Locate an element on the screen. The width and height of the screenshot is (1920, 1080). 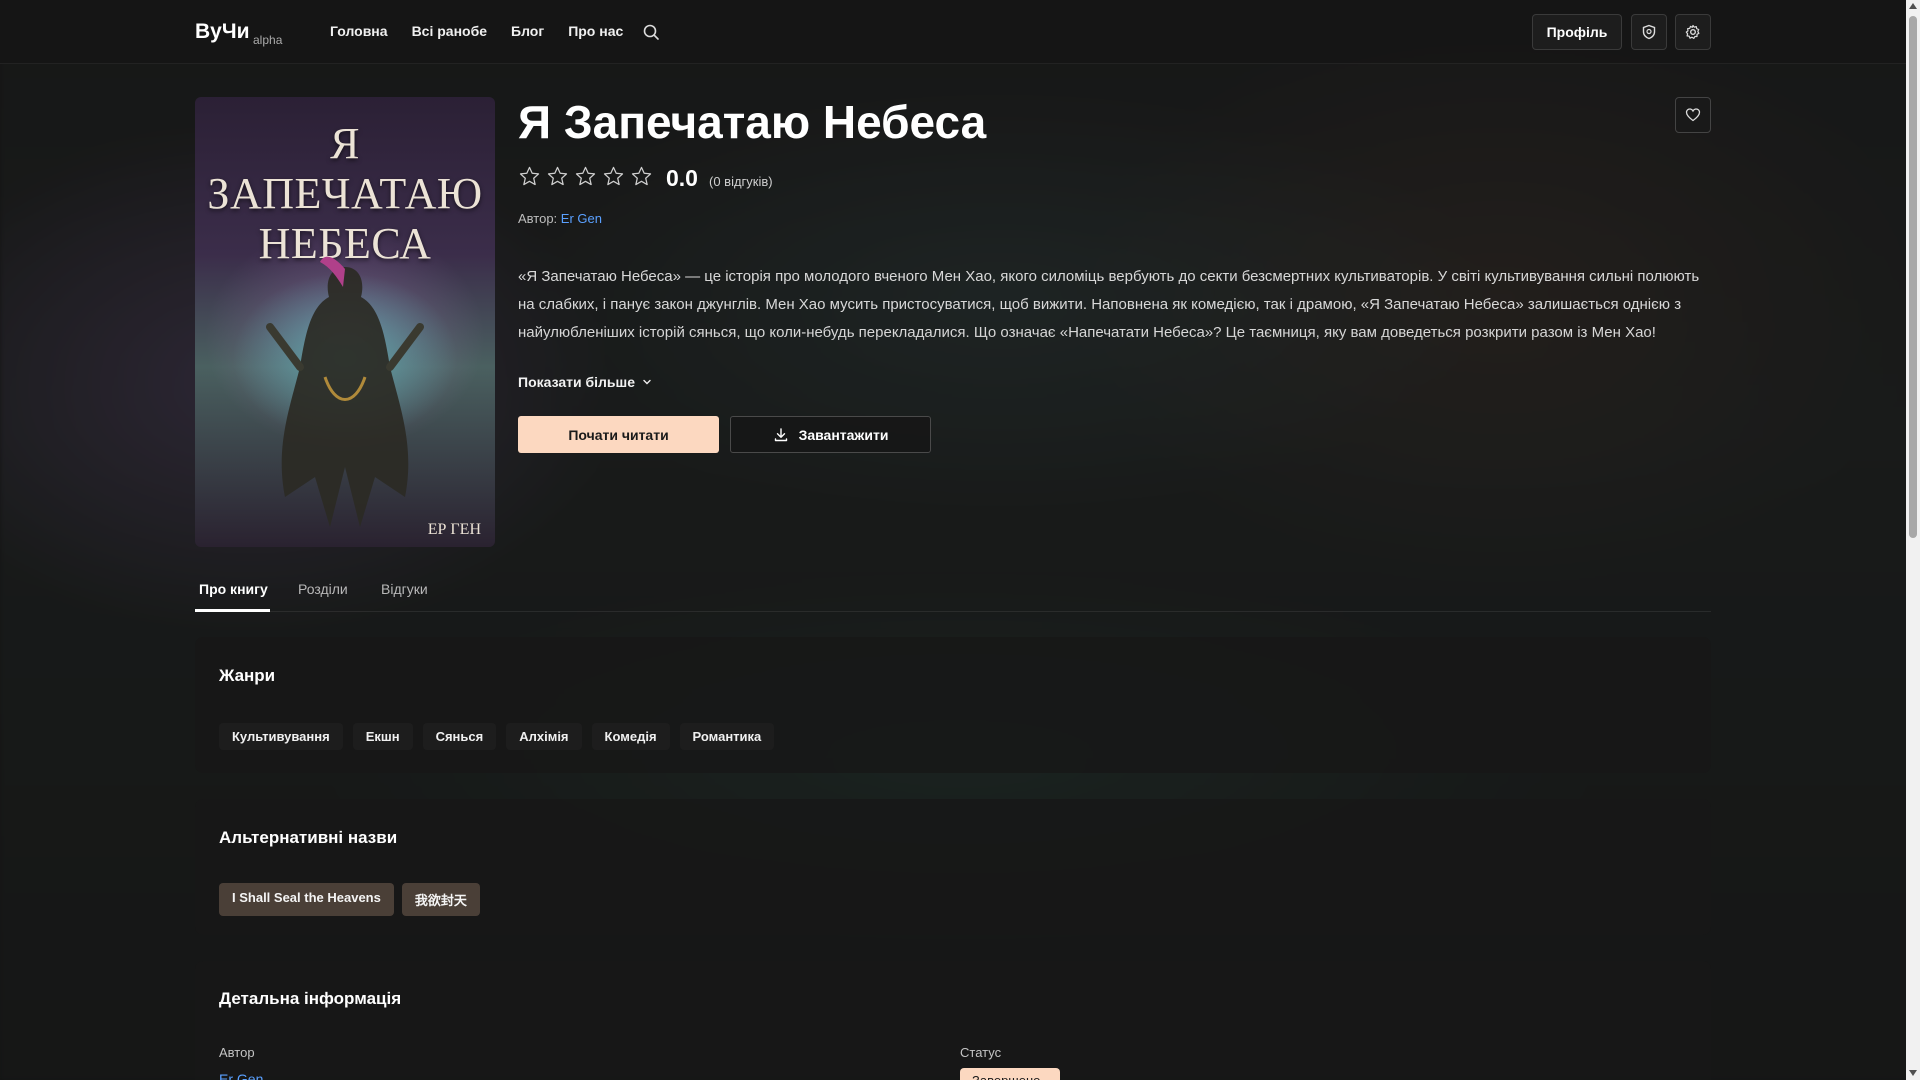
author-line: Автор: Er Gen is located at coordinates (560, 218).